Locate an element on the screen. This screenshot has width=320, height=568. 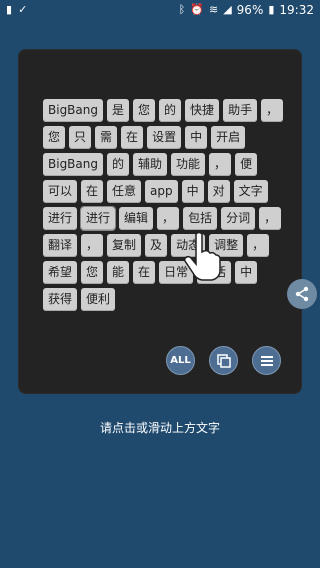
word-chip: 辅助 is located at coordinates (150, 164).